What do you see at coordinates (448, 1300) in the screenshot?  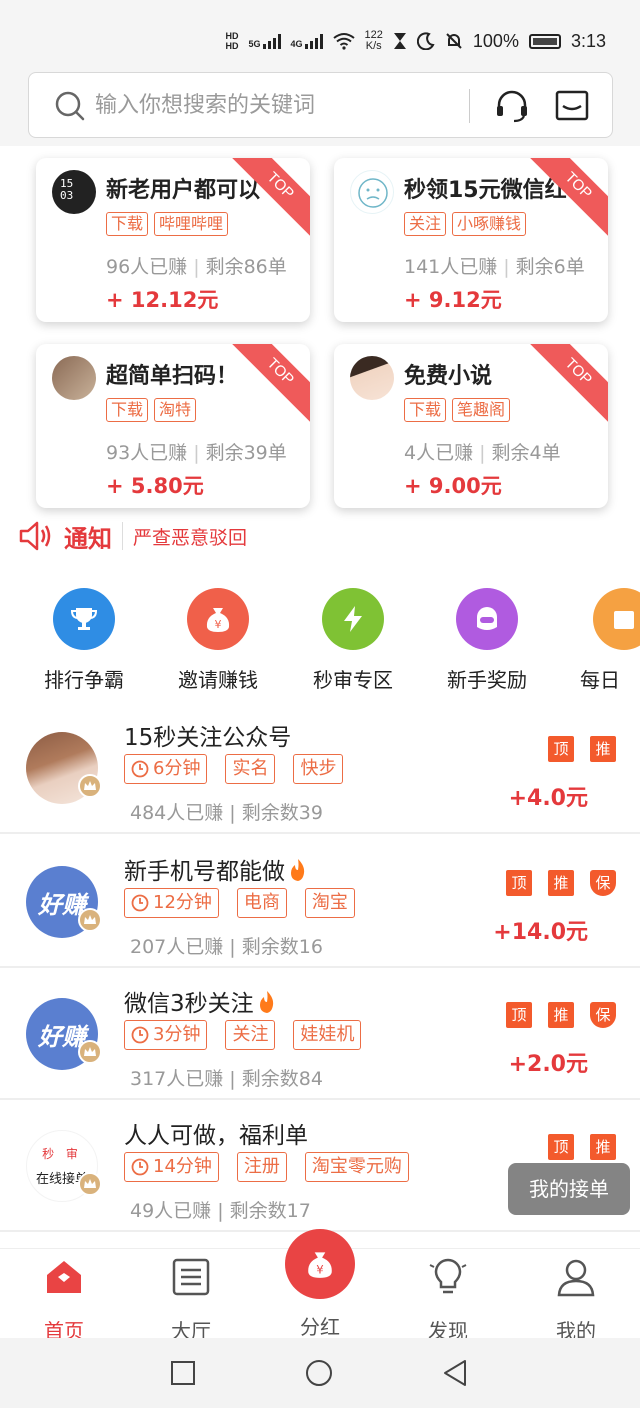 I see `nav-discover: 发现` at bounding box center [448, 1300].